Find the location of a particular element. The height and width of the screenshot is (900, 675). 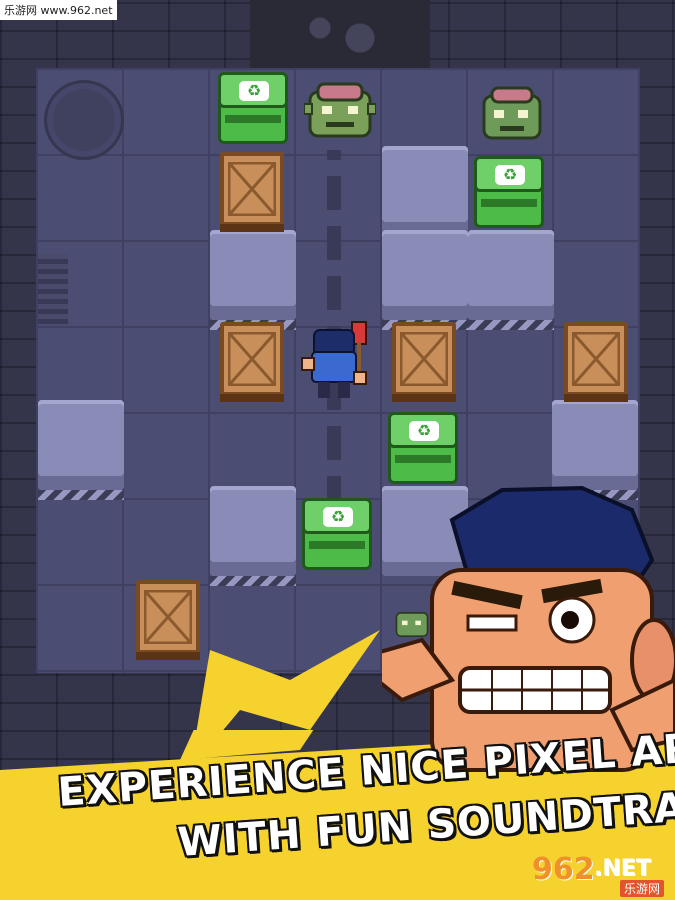

watermark-text: 乐游网 www.962.net is located at coordinates (58, 10).